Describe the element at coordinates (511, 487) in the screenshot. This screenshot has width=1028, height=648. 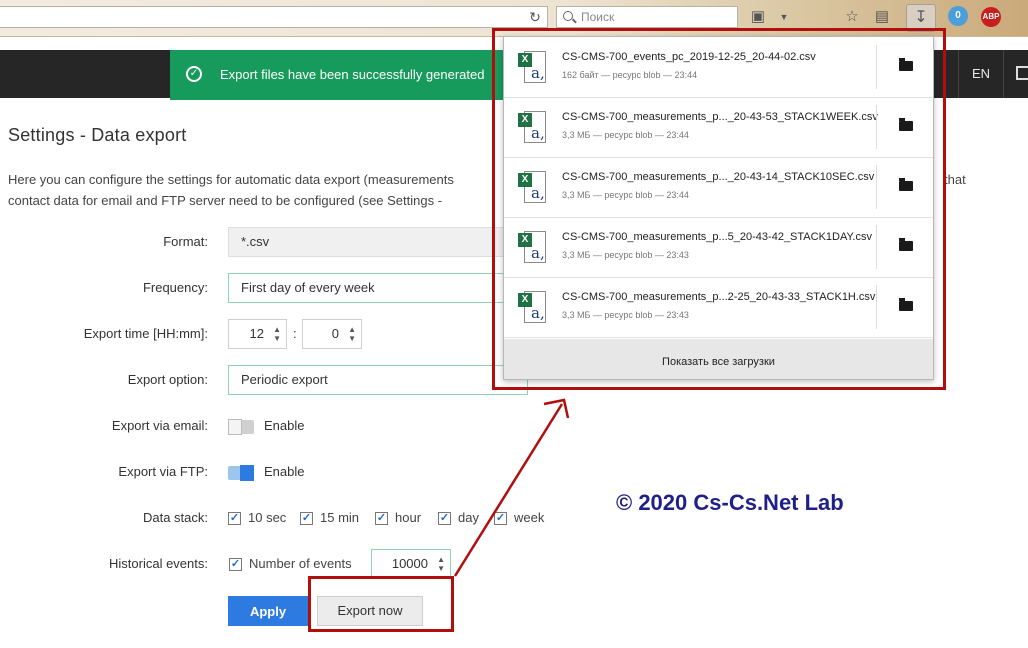
I see `annotation-arrow` at that location.